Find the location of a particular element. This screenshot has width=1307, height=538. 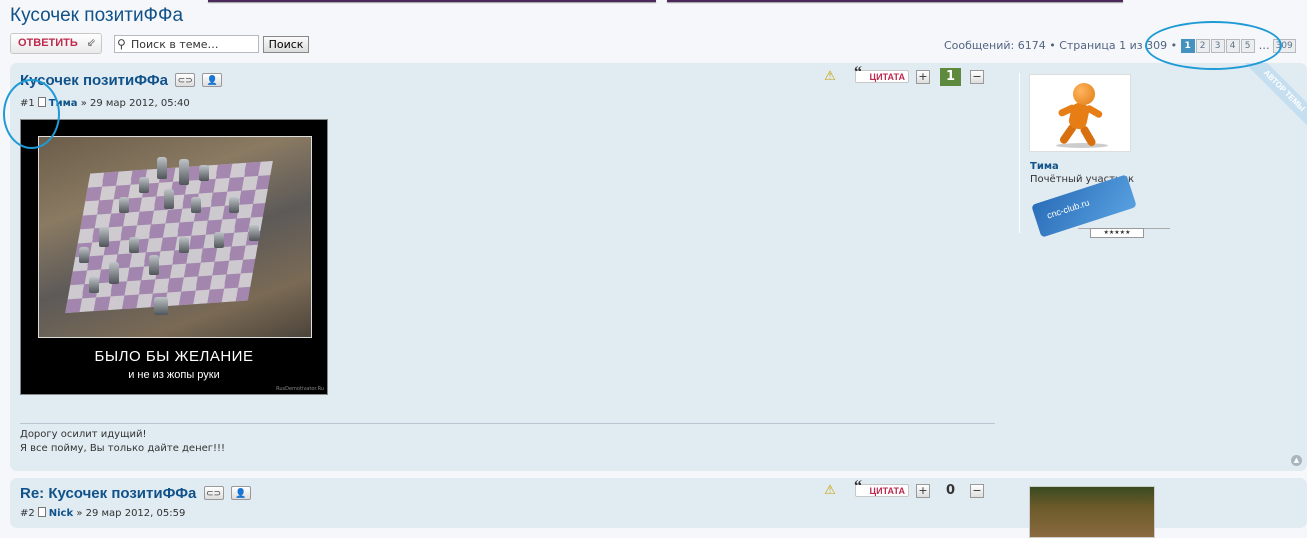

reply-button: ОТВЕТИТЬ ⇙ is located at coordinates (56, 43).